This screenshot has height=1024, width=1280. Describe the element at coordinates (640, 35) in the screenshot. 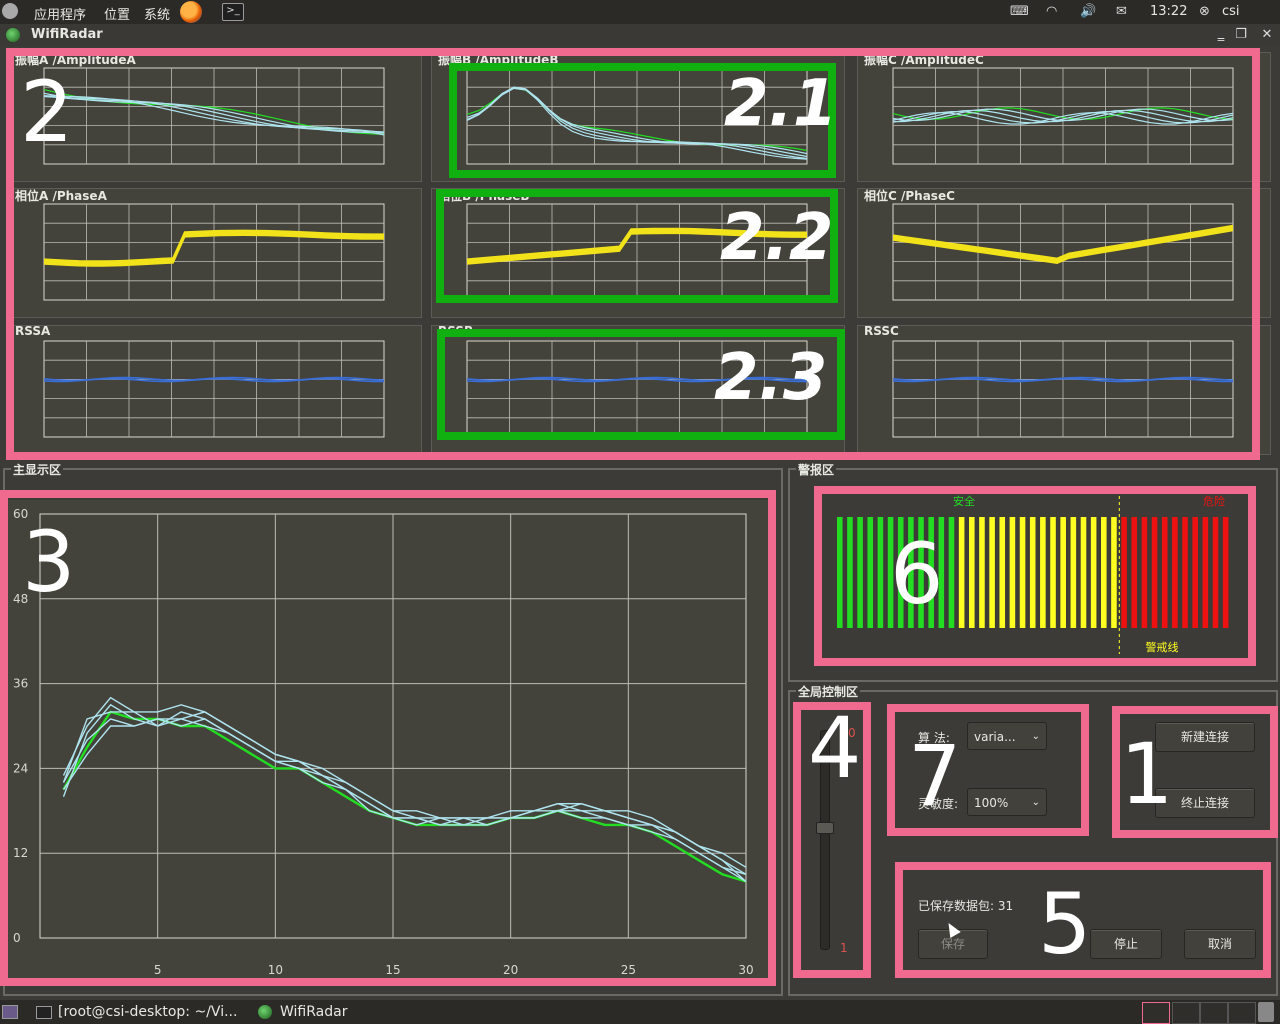

I see `window-titlebar: WifiRadar ‗ ❐ ✕` at that location.